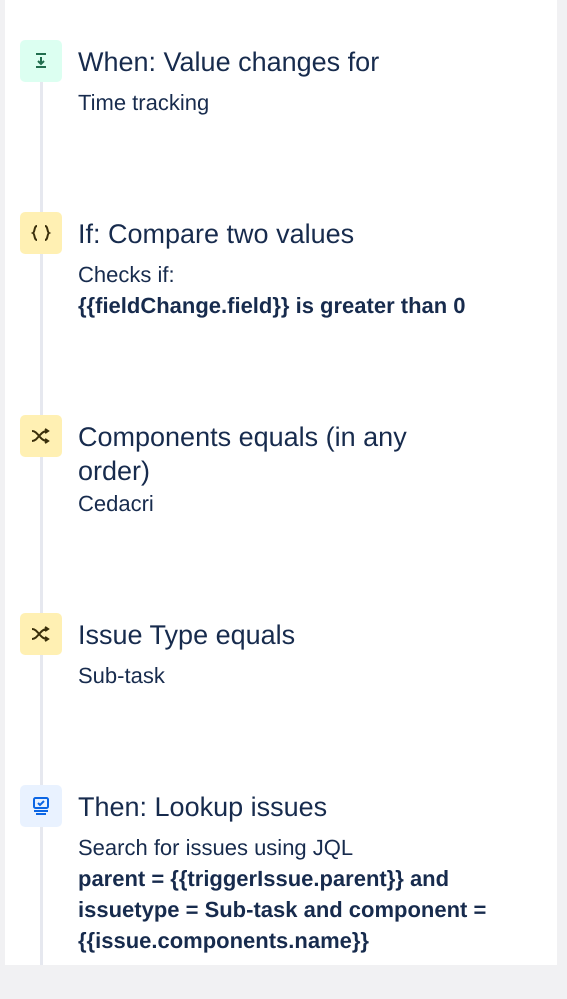  What do you see at coordinates (283, 894) in the screenshot?
I see `step-detail: Search for issues using JQL parent = {{triggerIssue.parent}} and issuetype = Sub-task and component = {{issue.components.name}}` at bounding box center [283, 894].